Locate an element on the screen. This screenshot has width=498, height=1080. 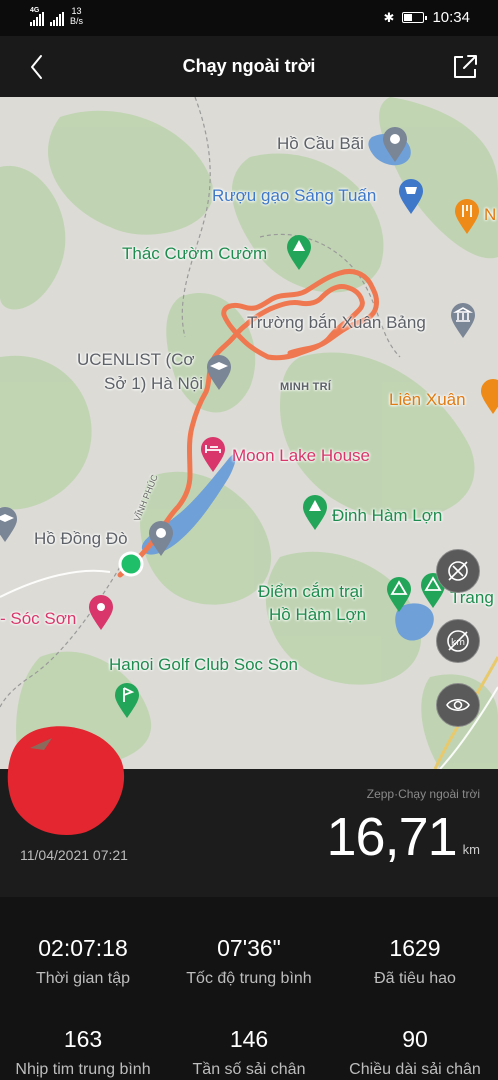
page-title: Chạy ngoài trời is located at coordinates (249, 66).